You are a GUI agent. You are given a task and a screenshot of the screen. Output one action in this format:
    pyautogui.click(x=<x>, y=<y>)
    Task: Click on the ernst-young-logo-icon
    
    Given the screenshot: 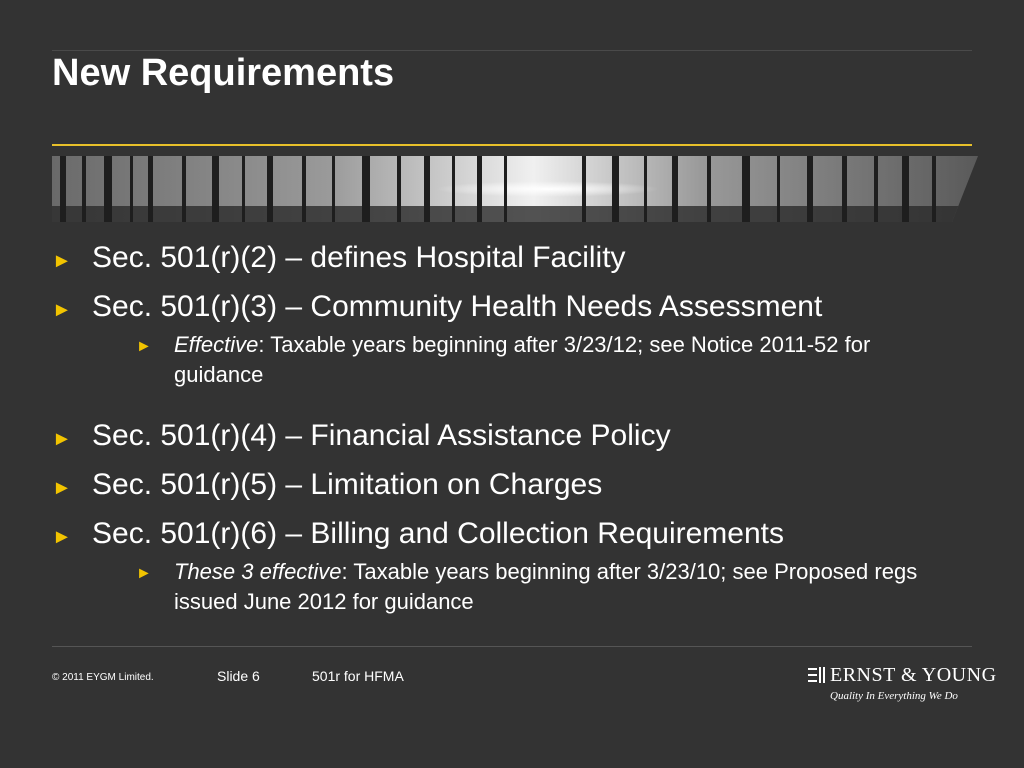 What is the action you would take?
    pyautogui.click(x=816, y=675)
    